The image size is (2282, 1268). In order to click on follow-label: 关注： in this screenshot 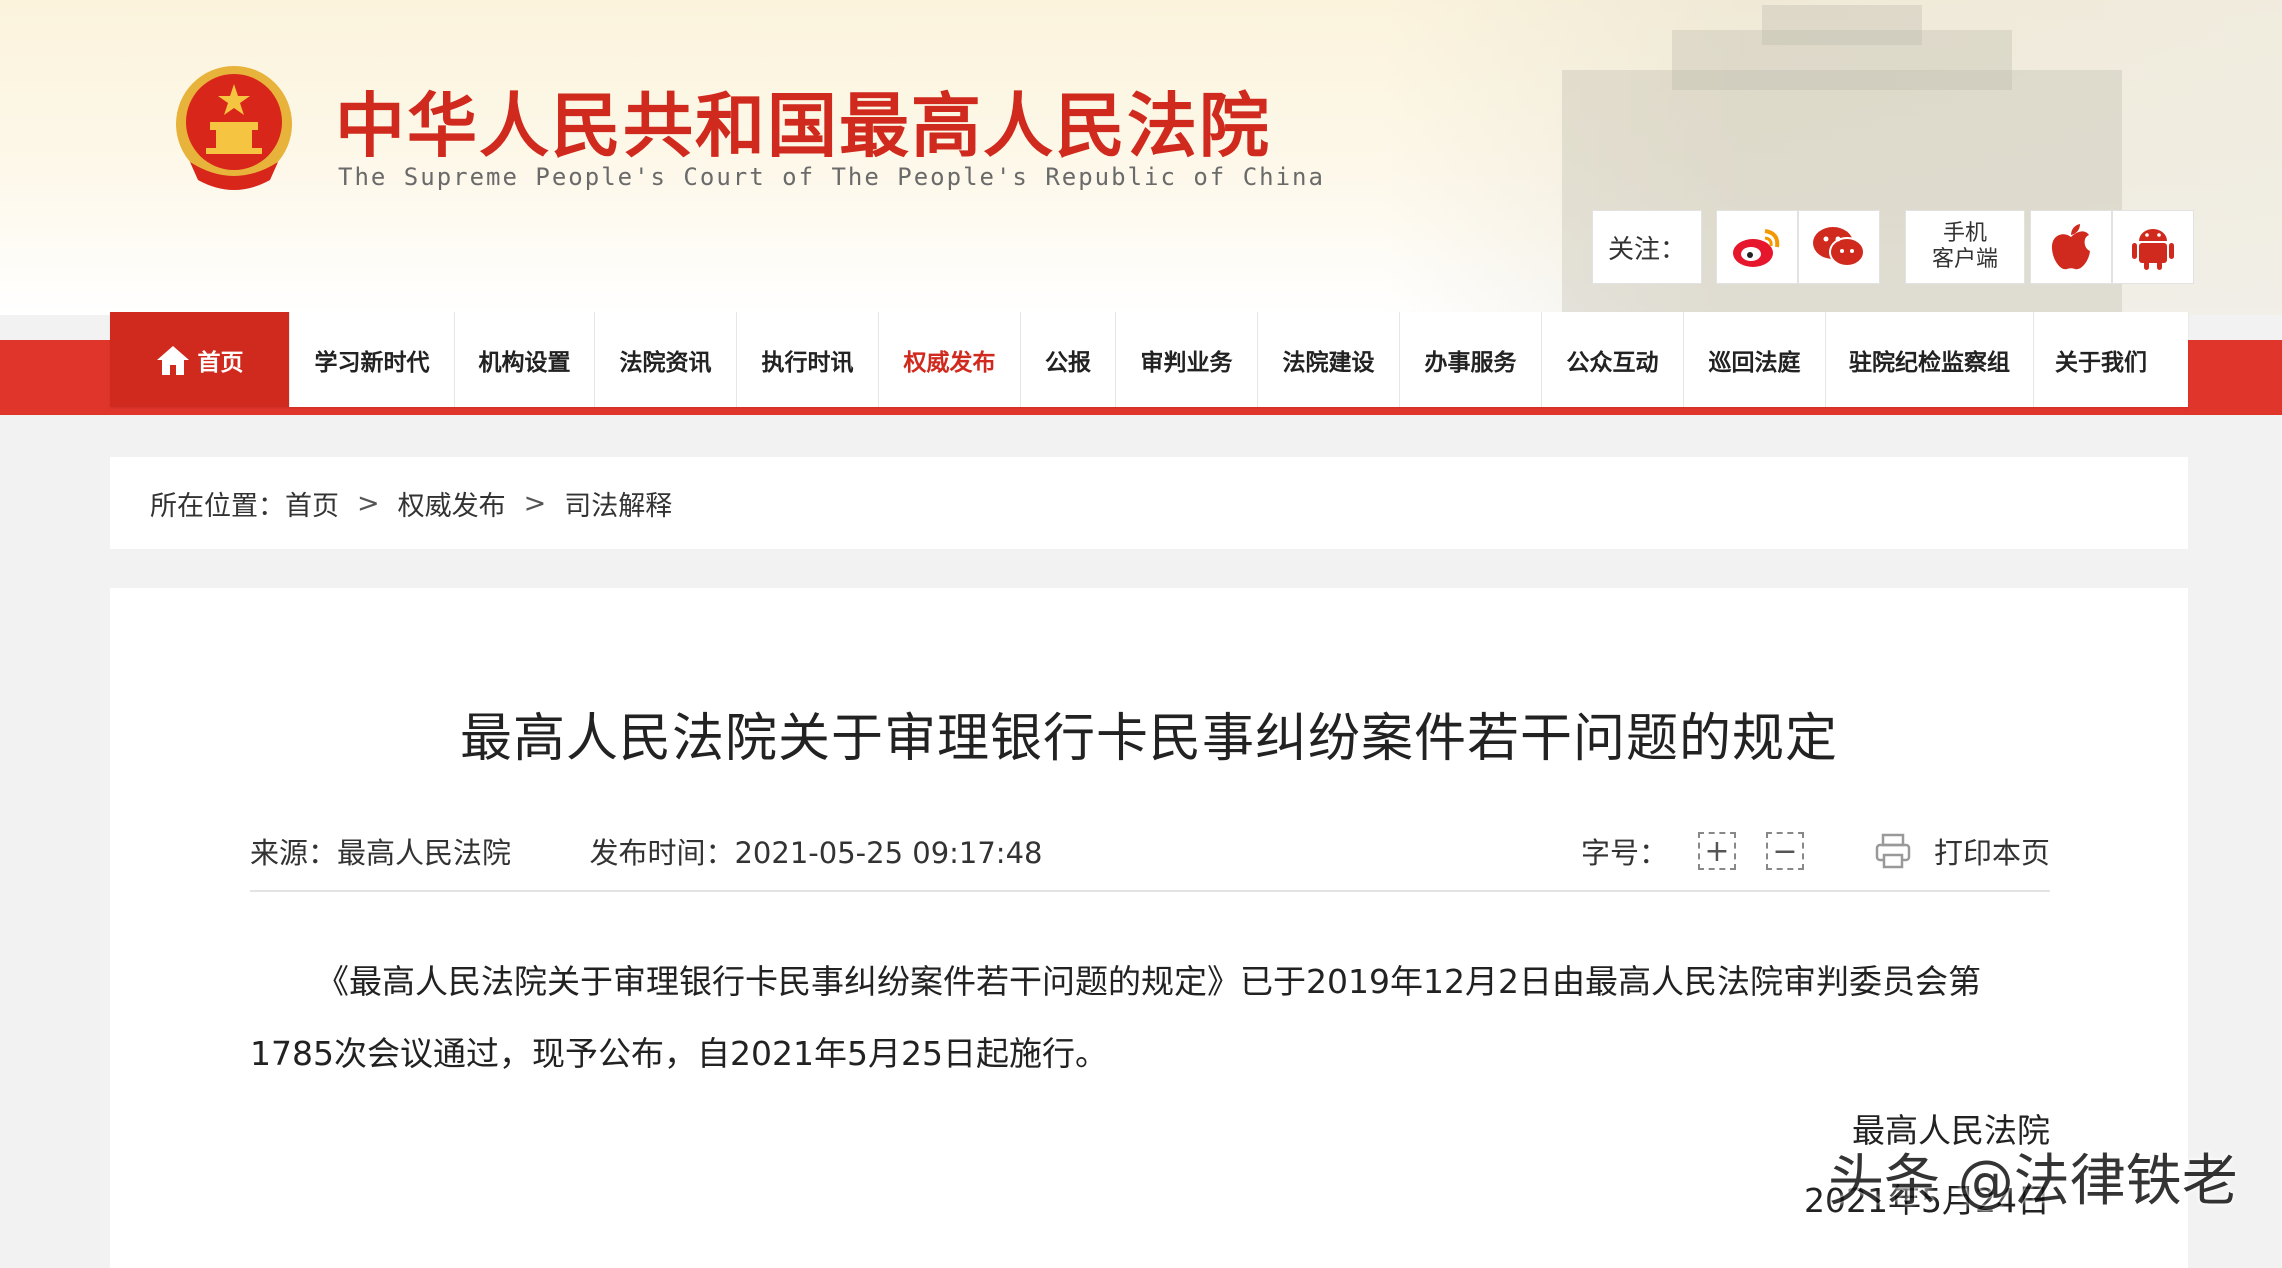, I will do `click(1647, 247)`.